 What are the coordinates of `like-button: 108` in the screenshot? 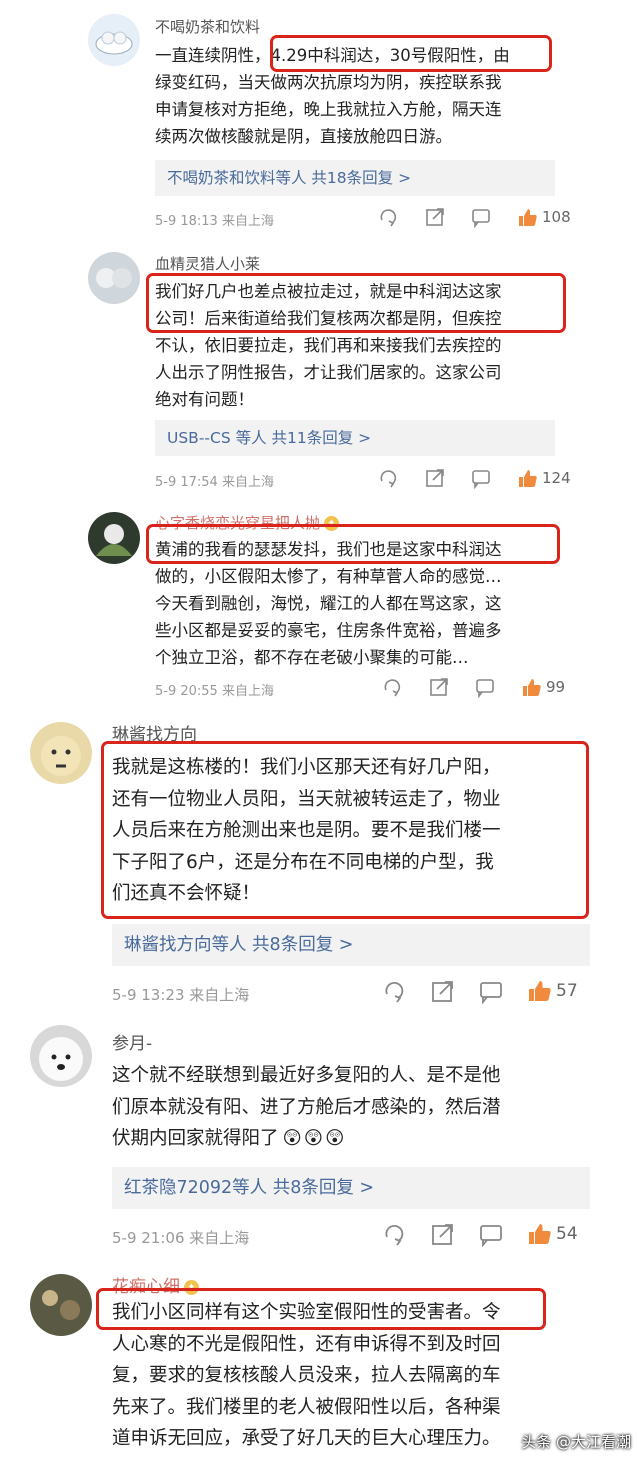 It's located at (543, 217).